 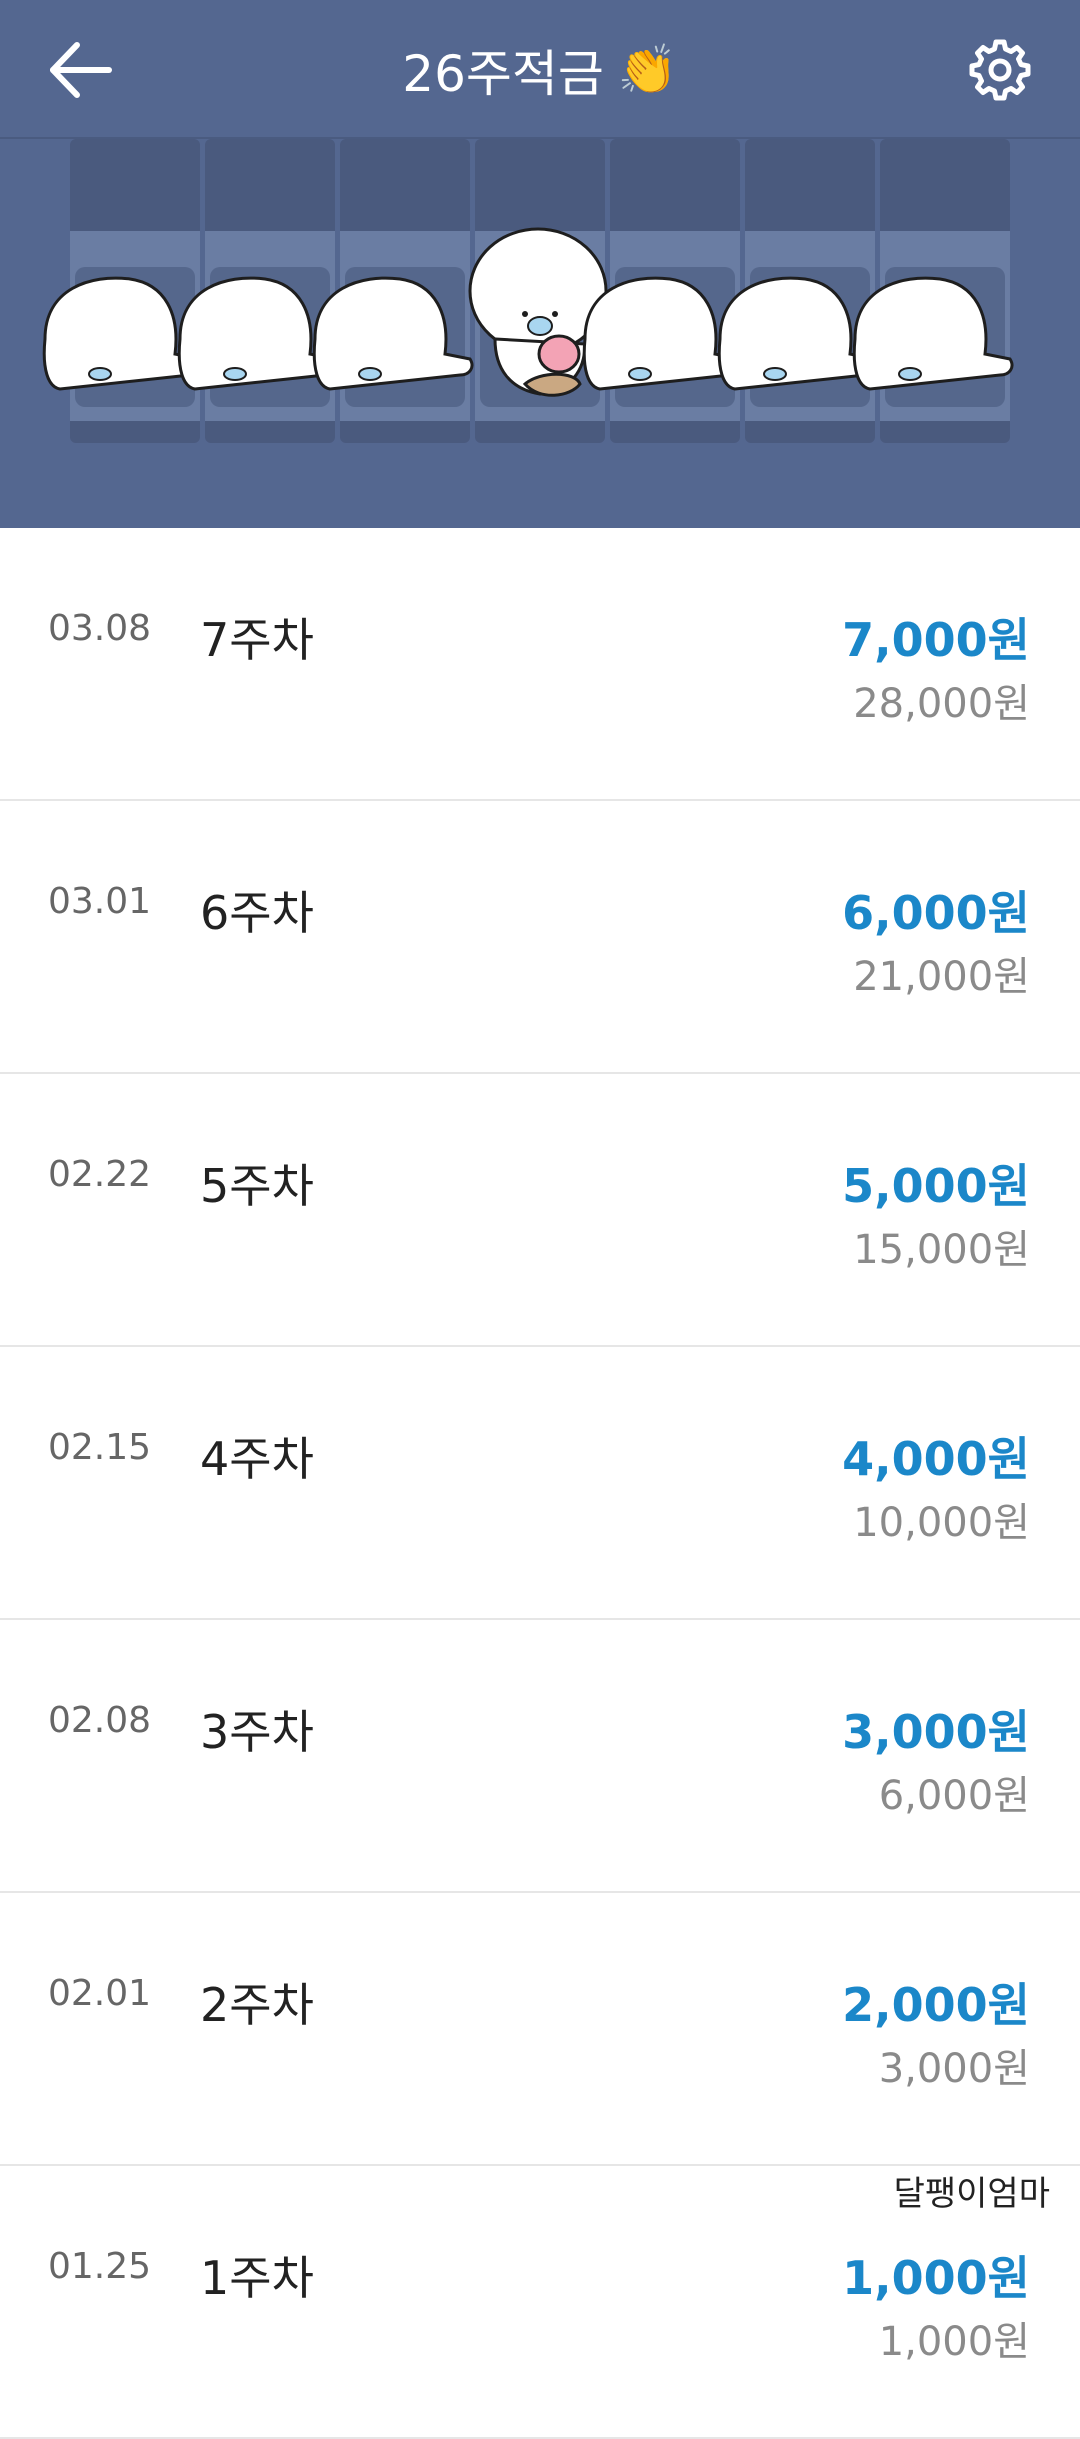 I want to click on gear-icon, so click(x=1000, y=70).